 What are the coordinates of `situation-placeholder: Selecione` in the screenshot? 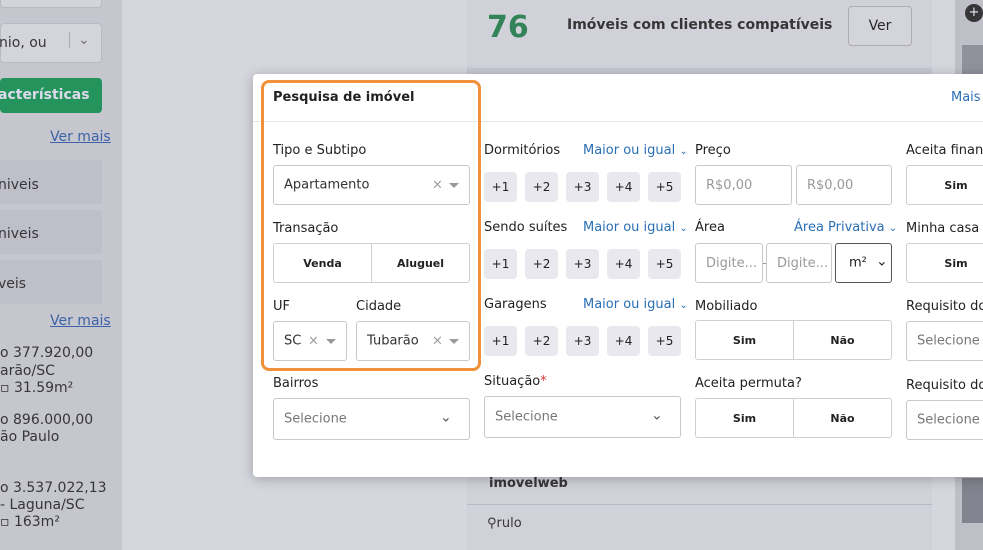 It's located at (526, 417).